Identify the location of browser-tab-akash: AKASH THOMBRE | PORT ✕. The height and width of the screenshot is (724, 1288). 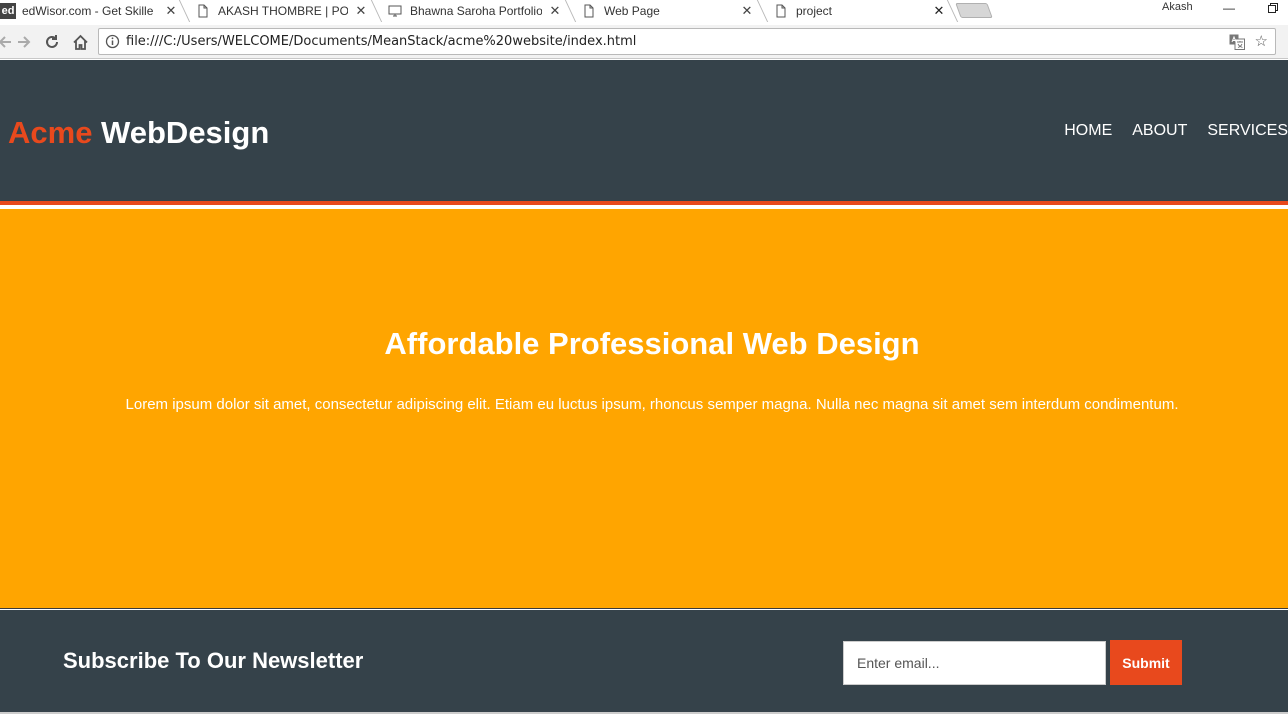
(282, 11).